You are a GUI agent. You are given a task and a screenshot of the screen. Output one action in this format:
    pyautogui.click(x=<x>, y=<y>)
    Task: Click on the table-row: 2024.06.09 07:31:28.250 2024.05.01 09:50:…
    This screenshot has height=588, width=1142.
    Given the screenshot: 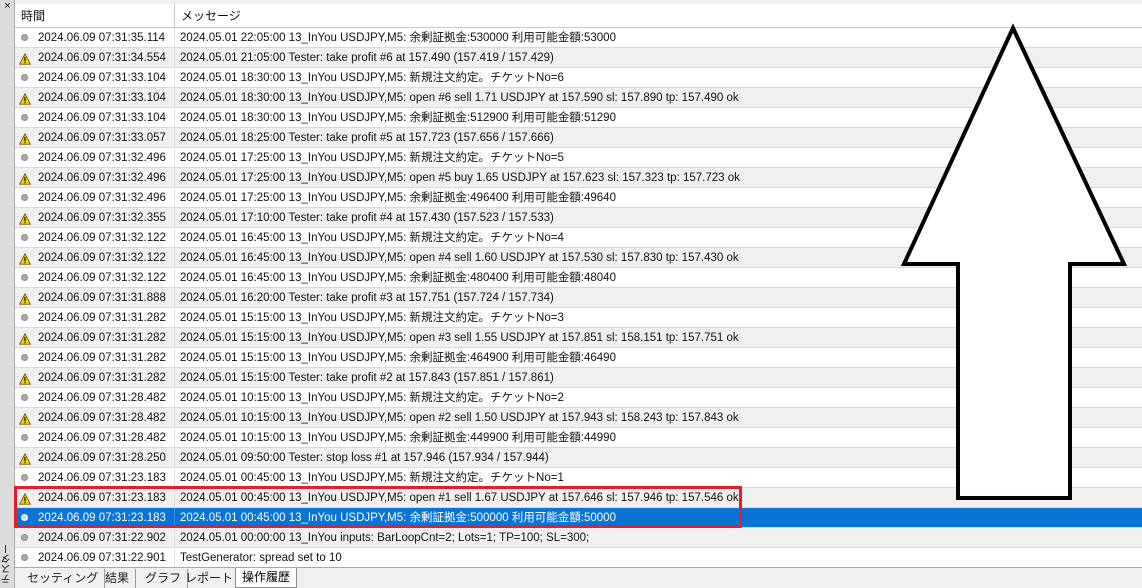 What is the action you would take?
    pyautogui.click(x=578, y=458)
    